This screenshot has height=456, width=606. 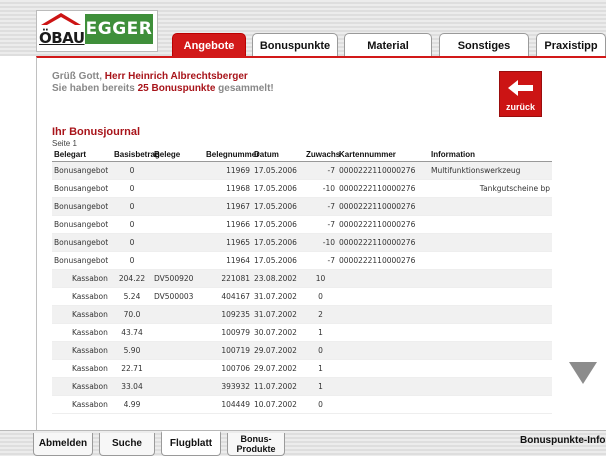 I want to click on table-row: Kassabon 4.99 104449 10.07.2002 0, so click(x=302, y=404).